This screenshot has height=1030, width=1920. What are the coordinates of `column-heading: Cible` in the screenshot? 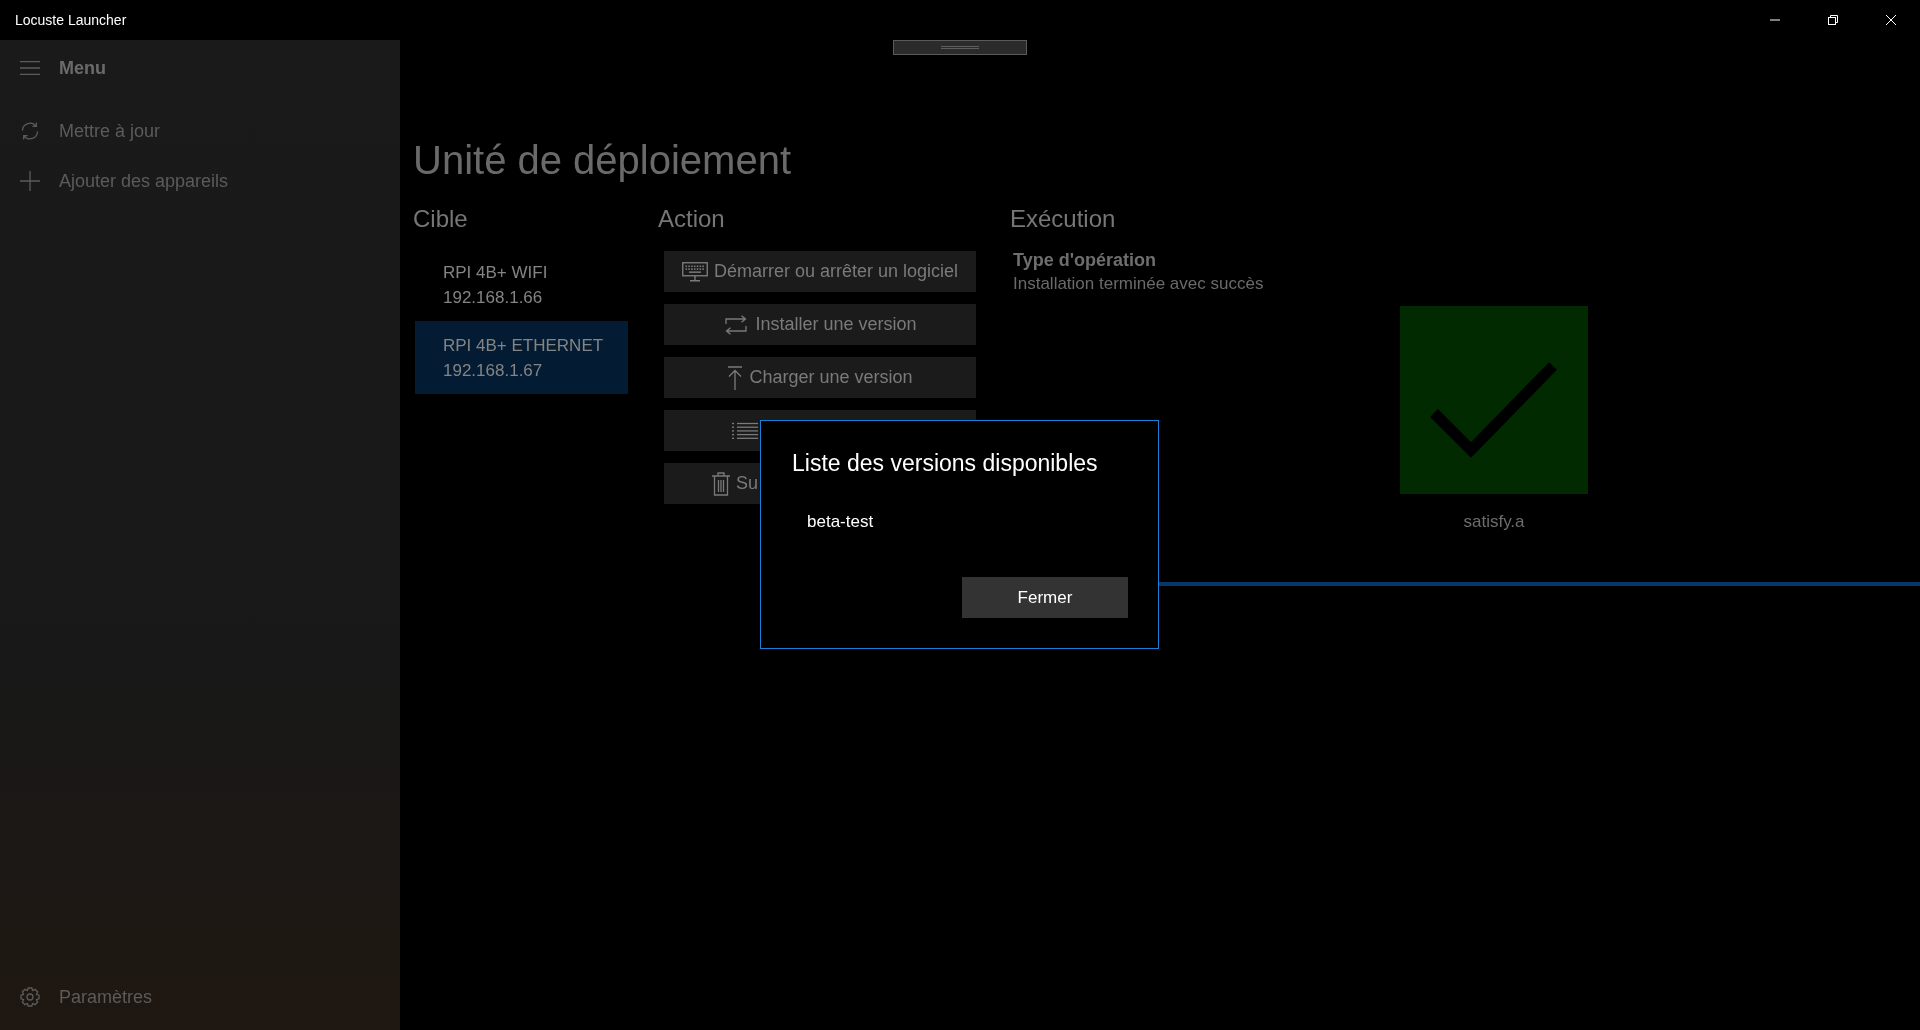 It's located at (441, 219).